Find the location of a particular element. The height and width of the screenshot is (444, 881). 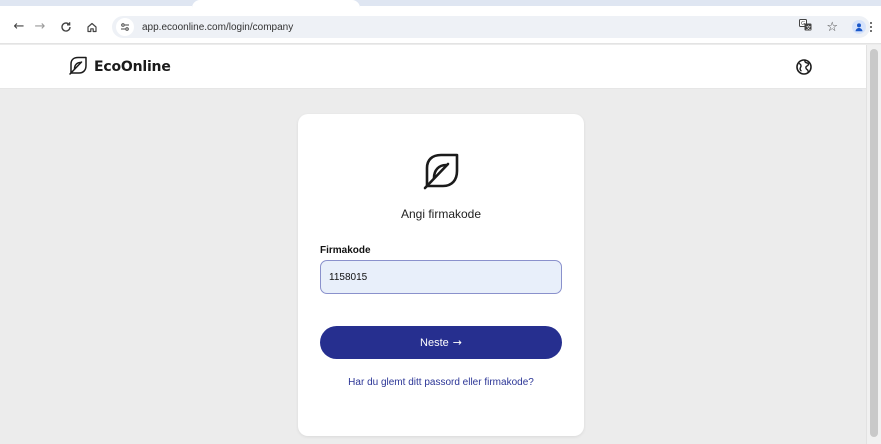

active-tab is located at coordinates (276, 5).